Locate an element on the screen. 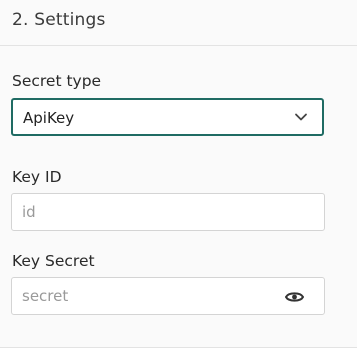 The height and width of the screenshot is (348, 357). key-id-input: id is located at coordinates (168, 212).